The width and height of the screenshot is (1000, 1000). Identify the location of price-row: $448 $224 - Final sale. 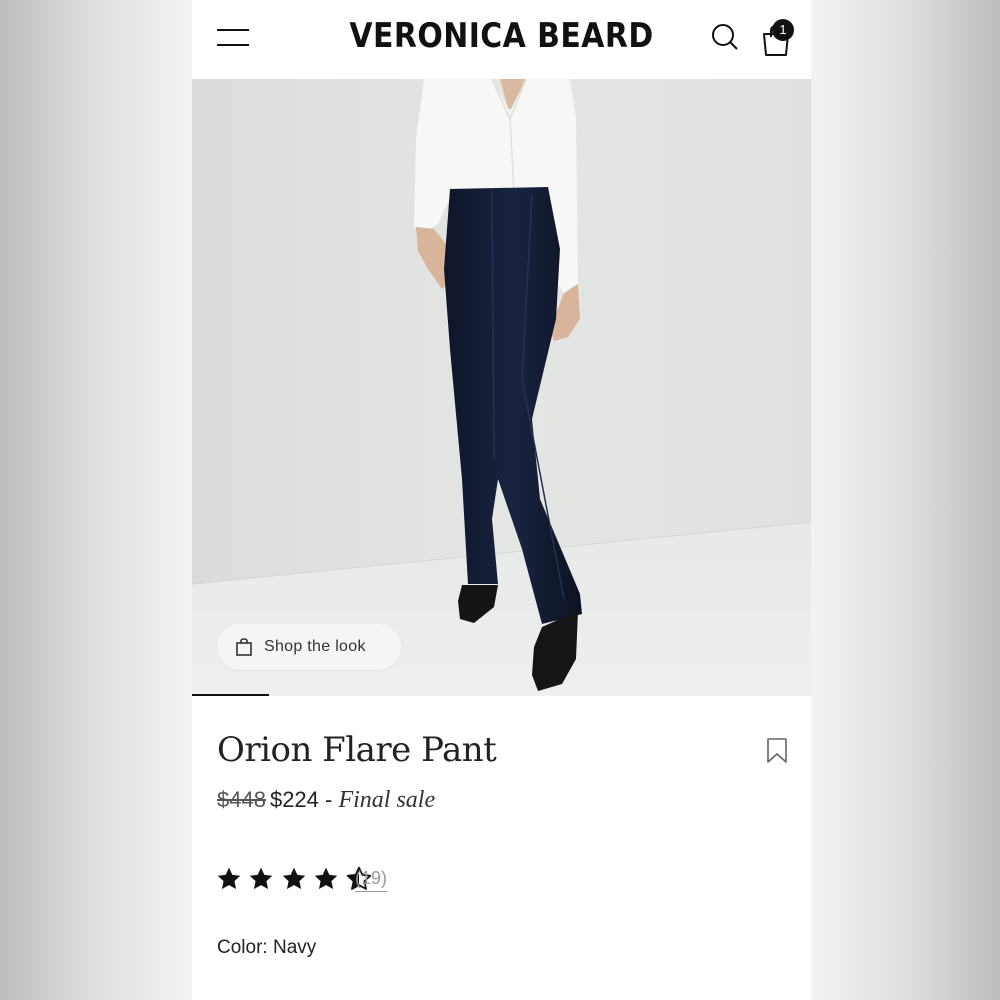
(326, 800).